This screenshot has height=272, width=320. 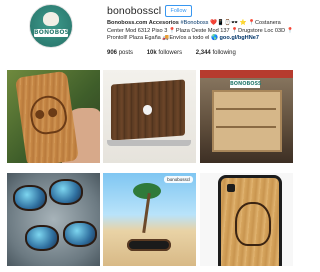 What do you see at coordinates (53, 219) in the screenshot?
I see `post-tile-sunglasses-pebbles` at bounding box center [53, 219].